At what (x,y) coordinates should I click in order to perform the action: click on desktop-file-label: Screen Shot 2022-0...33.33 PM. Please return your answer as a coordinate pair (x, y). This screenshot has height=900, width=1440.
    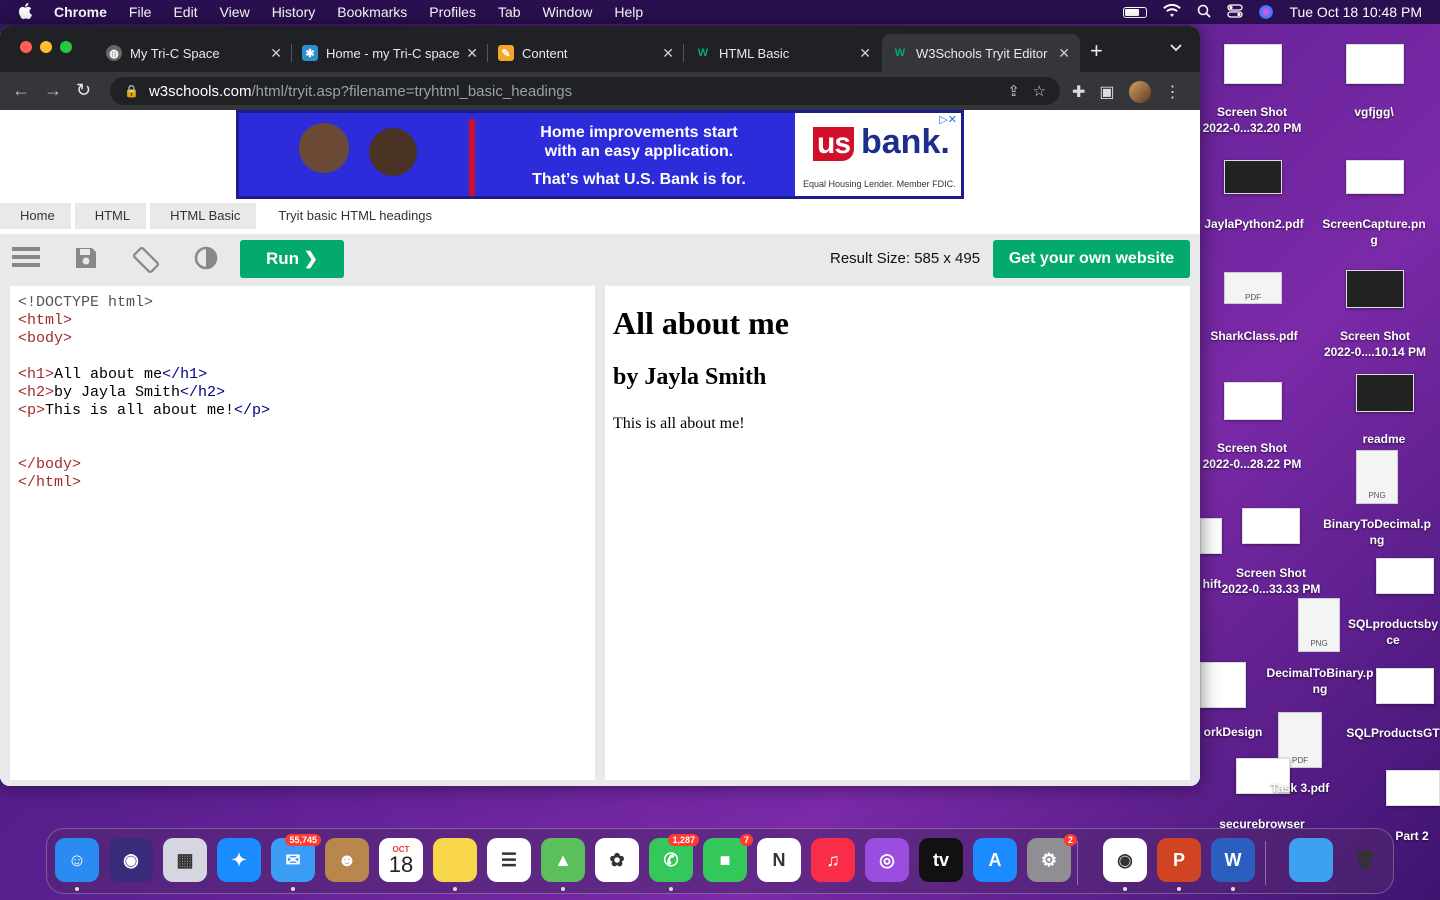
    Looking at the image, I should click on (1271, 581).